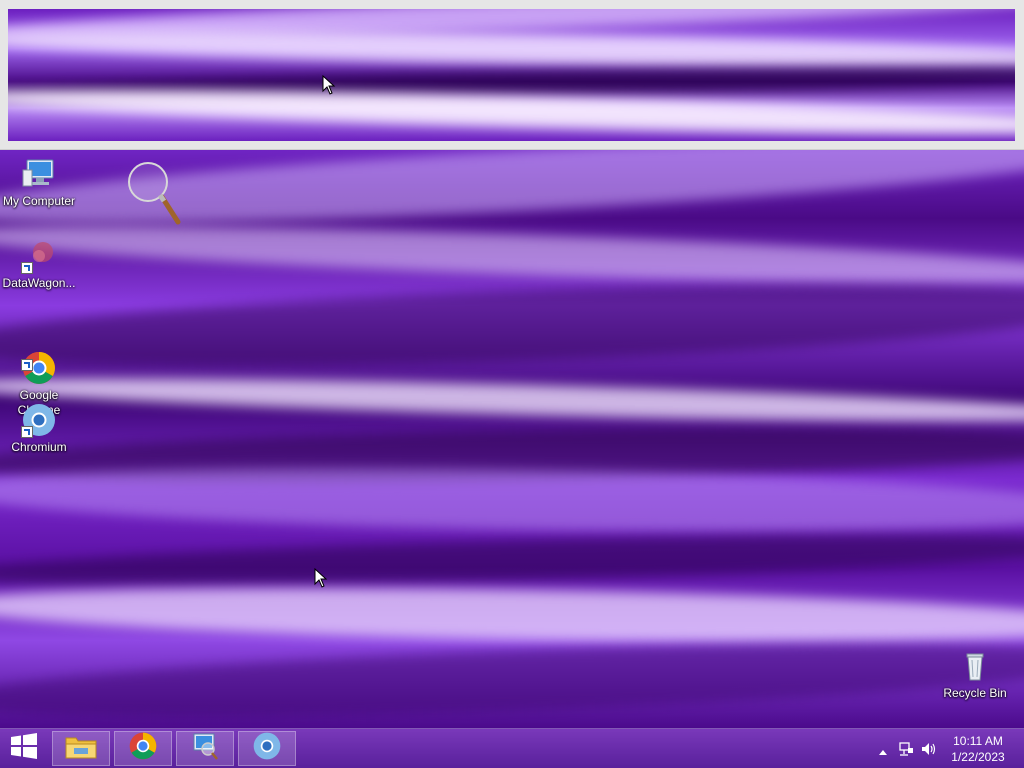  What do you see at coordinates (975, 666) in the screenshot?
I see `recycle-bin-icon` at bounding box center [975, 666].